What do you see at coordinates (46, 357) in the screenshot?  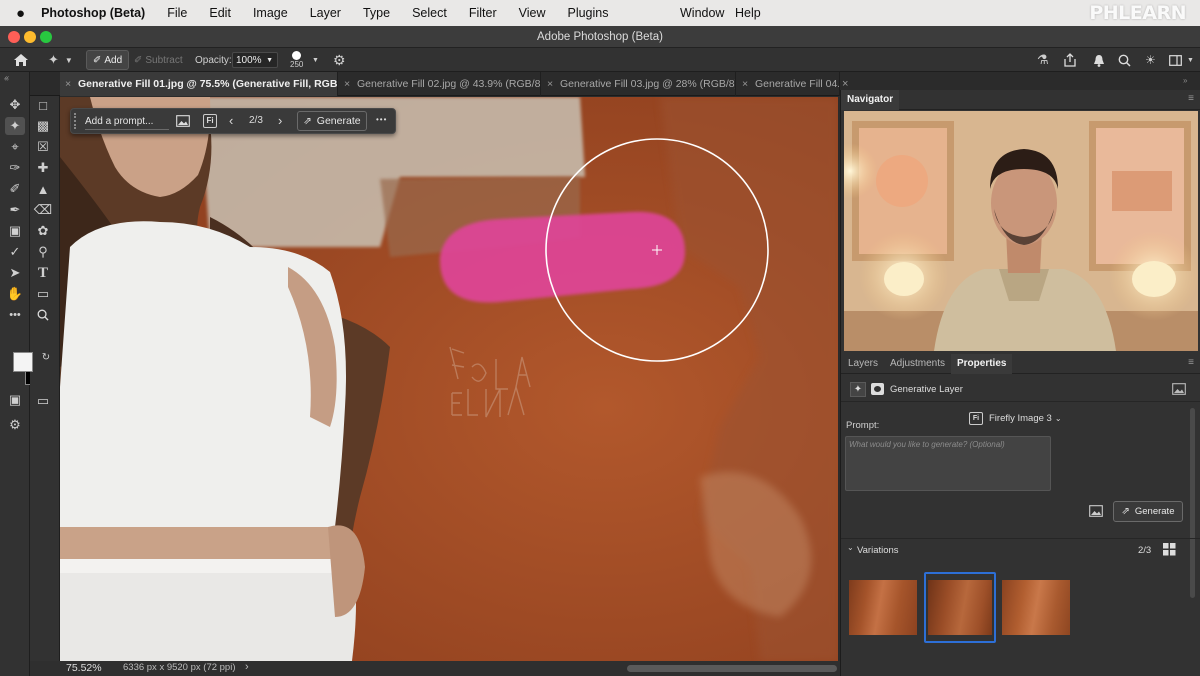 I see `swap-colors-icon: ↻` at bounding box center [46, 357].